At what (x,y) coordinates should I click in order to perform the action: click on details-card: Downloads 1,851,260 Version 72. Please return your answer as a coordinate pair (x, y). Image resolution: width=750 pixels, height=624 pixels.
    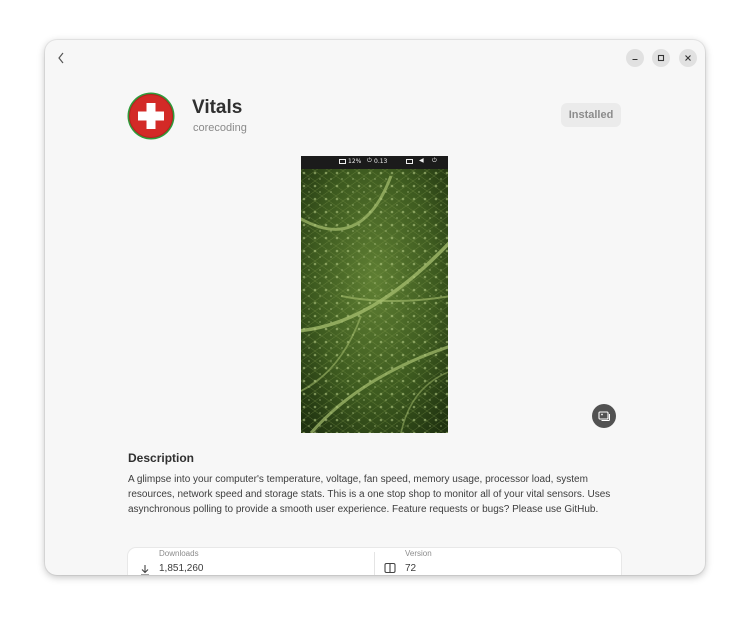
    Looking at the image, I should click on (374, 561).